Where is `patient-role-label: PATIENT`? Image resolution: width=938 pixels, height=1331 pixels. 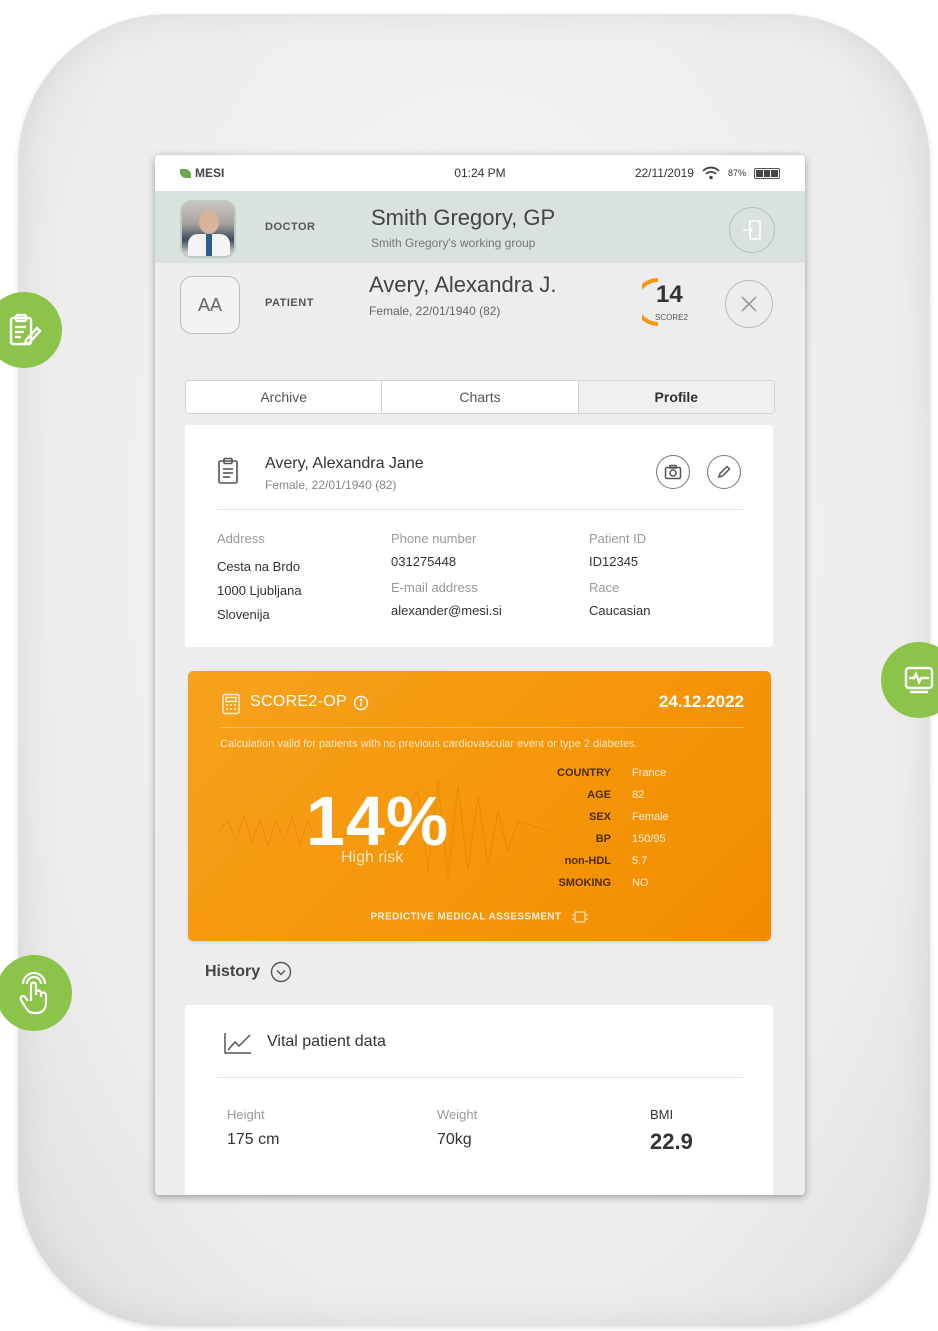
patient-role-label: PATIENT is located at coordinates (289, 303).